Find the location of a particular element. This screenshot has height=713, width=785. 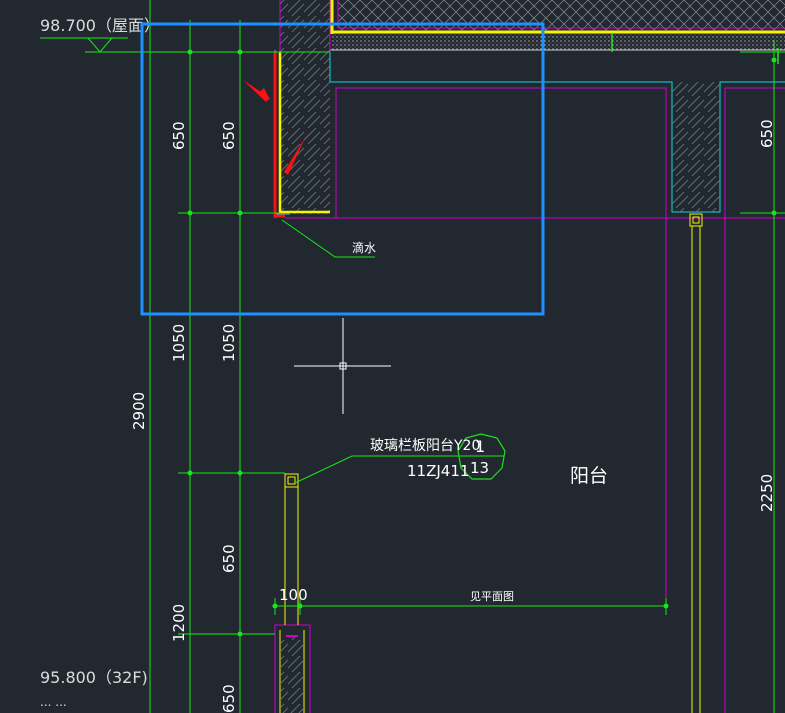

roof-slab is located at coordinates (557, 32).